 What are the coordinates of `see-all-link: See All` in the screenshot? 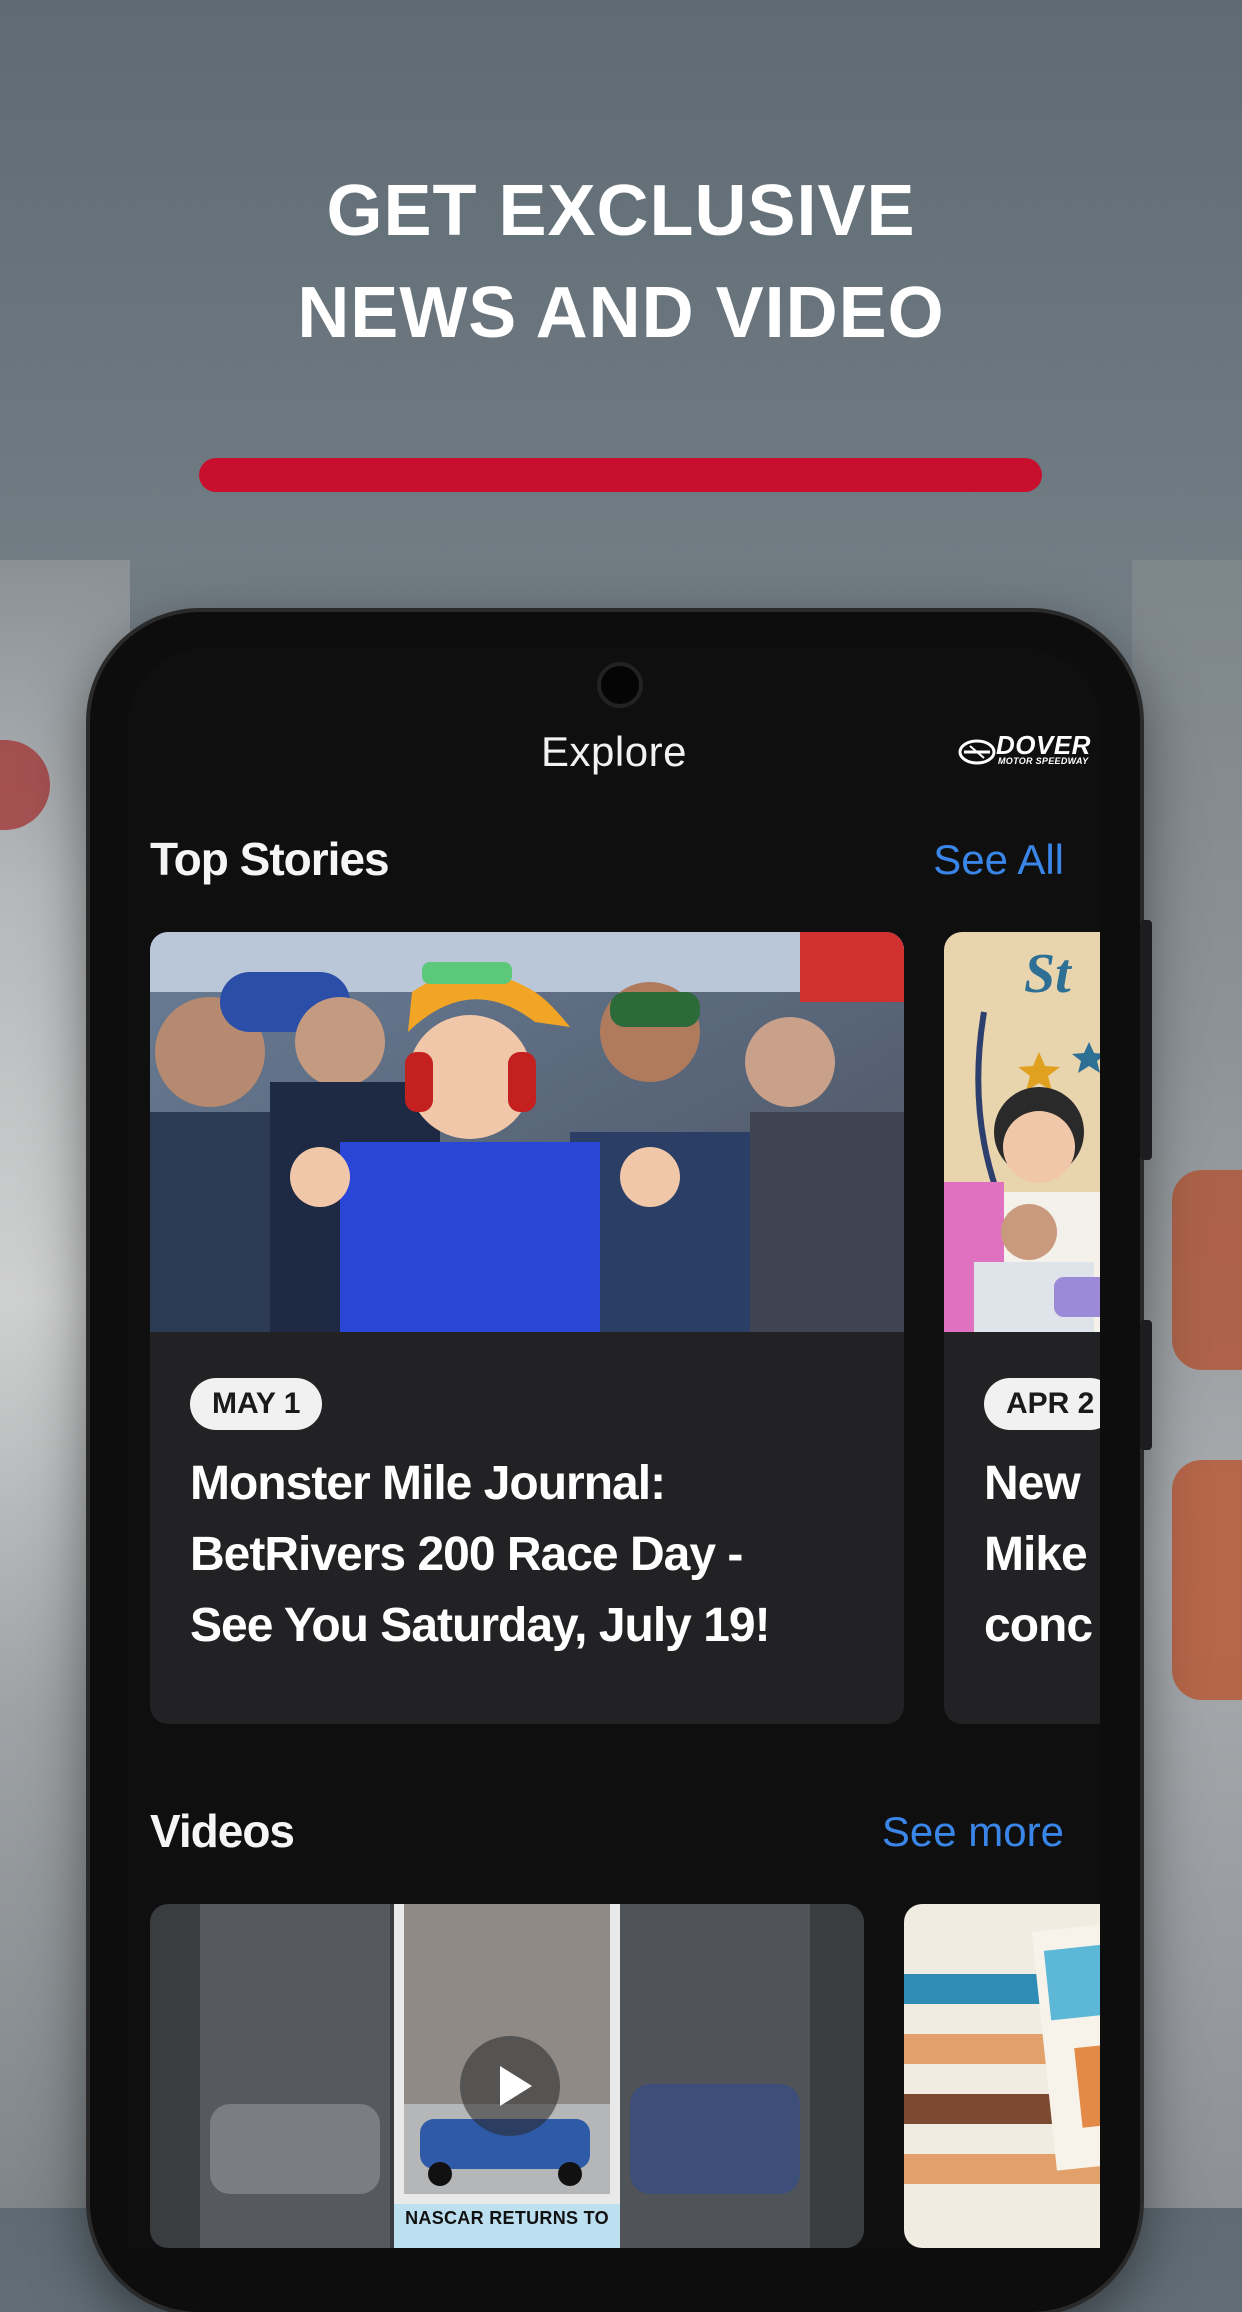 It's located at (998, 860).